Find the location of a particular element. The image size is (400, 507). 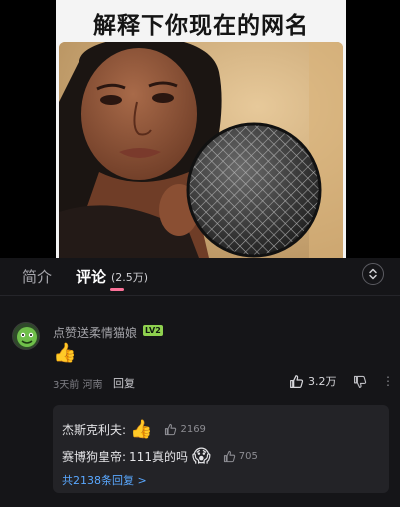

meme-title: 解释下你现在的网名 is located at coordinates (201, 26).